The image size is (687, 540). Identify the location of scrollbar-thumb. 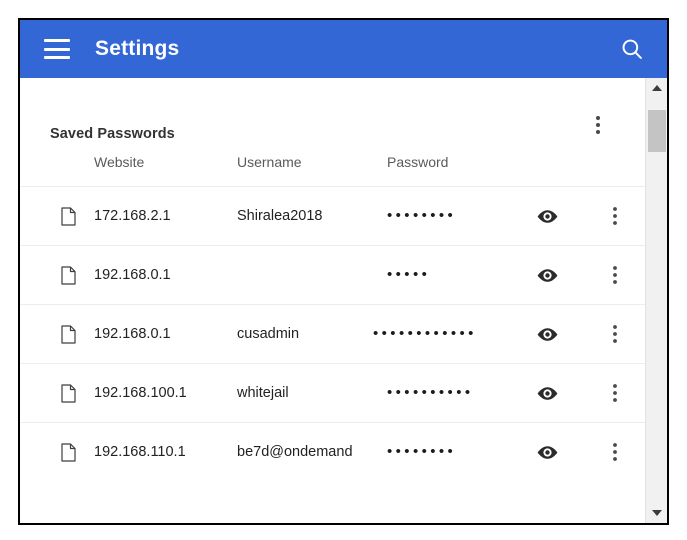
(656, 131).